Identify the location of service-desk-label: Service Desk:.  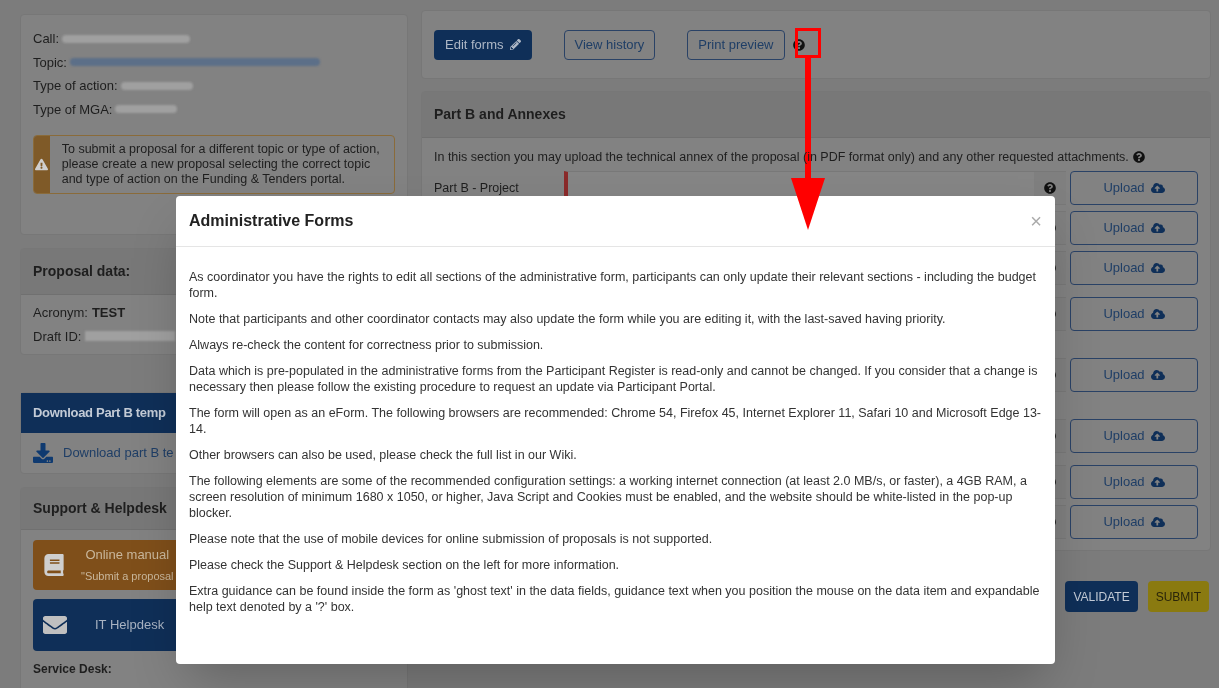
(73, 669).